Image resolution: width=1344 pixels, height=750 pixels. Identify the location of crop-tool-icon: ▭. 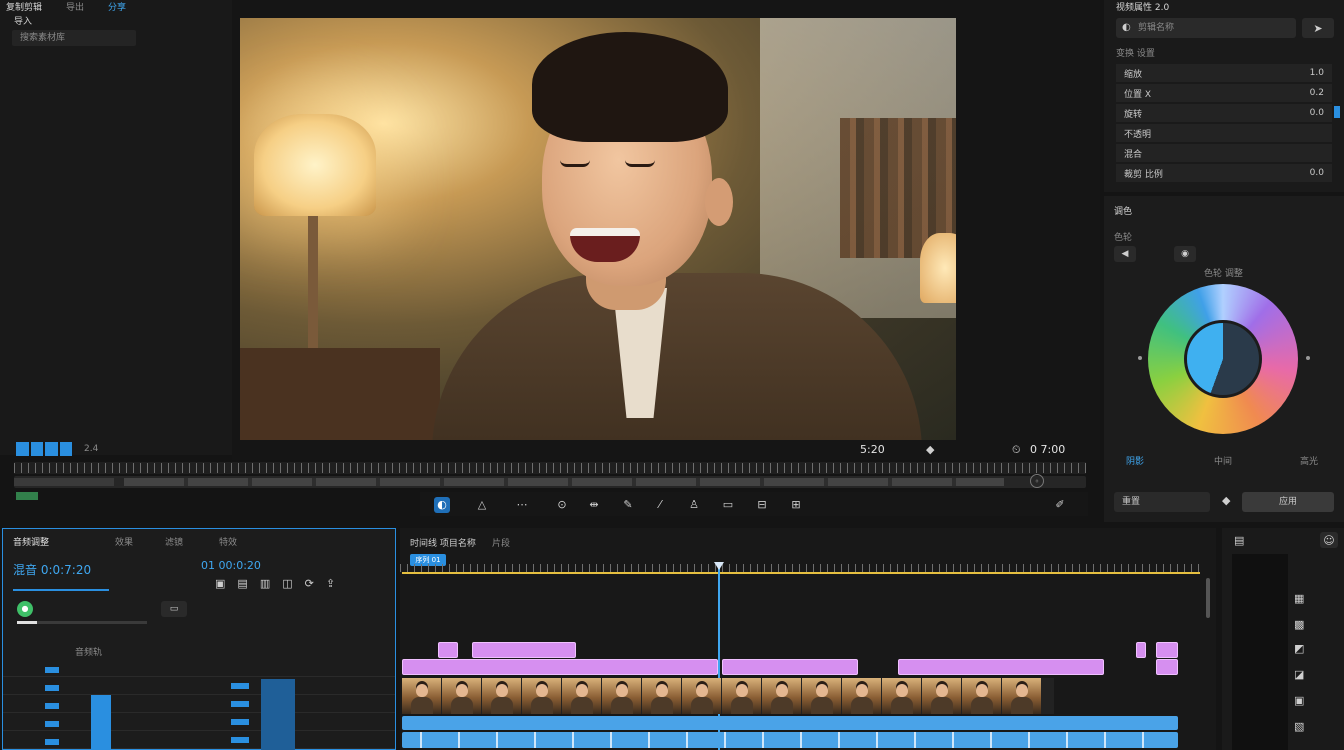
(728, 505).